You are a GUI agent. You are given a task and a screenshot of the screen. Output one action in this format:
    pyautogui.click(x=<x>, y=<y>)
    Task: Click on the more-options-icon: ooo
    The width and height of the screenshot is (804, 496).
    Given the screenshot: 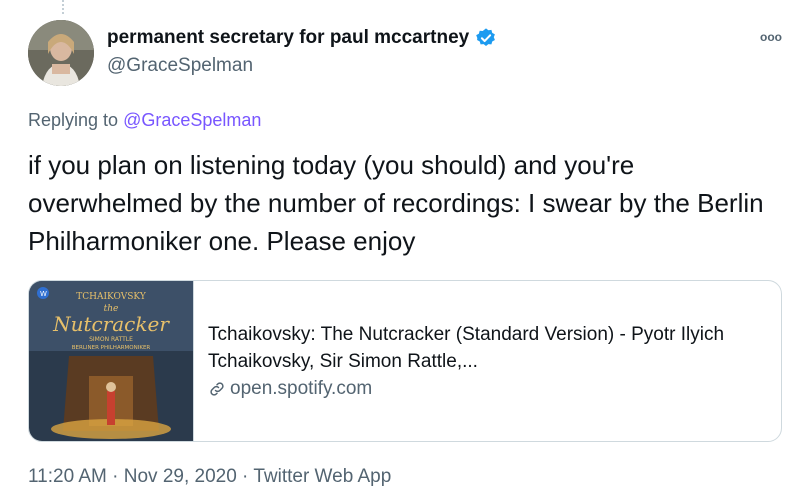 What is the action you would take?
    pyautogui.click(x=771, y=37)
    